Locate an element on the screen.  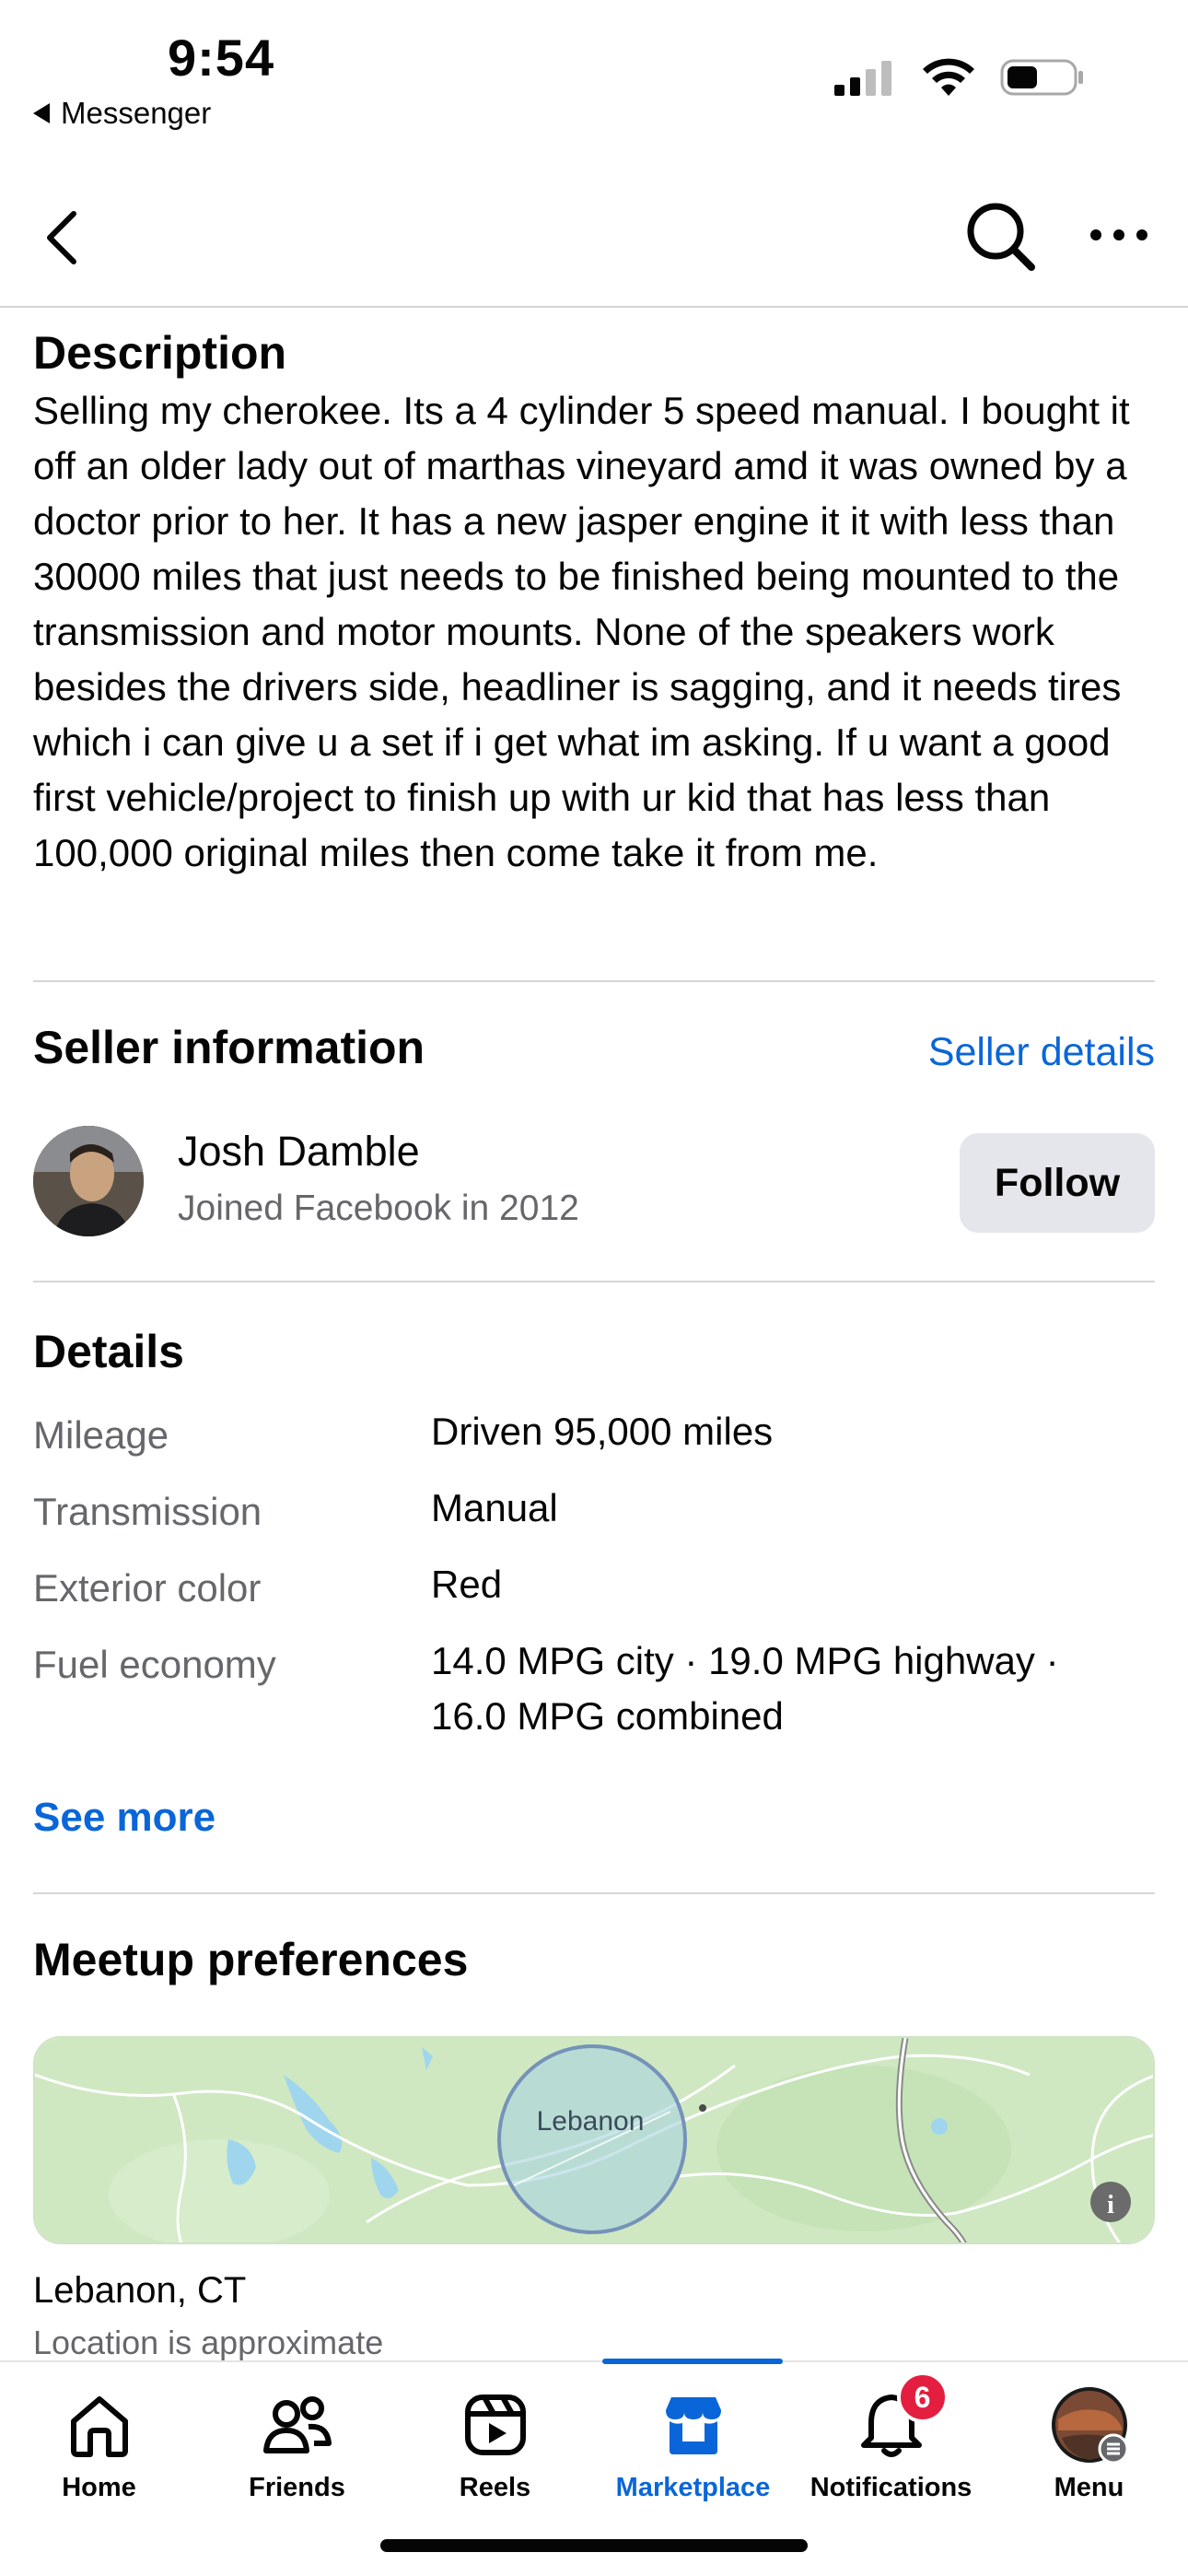
back-to-app-link: Messenger is located at coordinates (122, 113).